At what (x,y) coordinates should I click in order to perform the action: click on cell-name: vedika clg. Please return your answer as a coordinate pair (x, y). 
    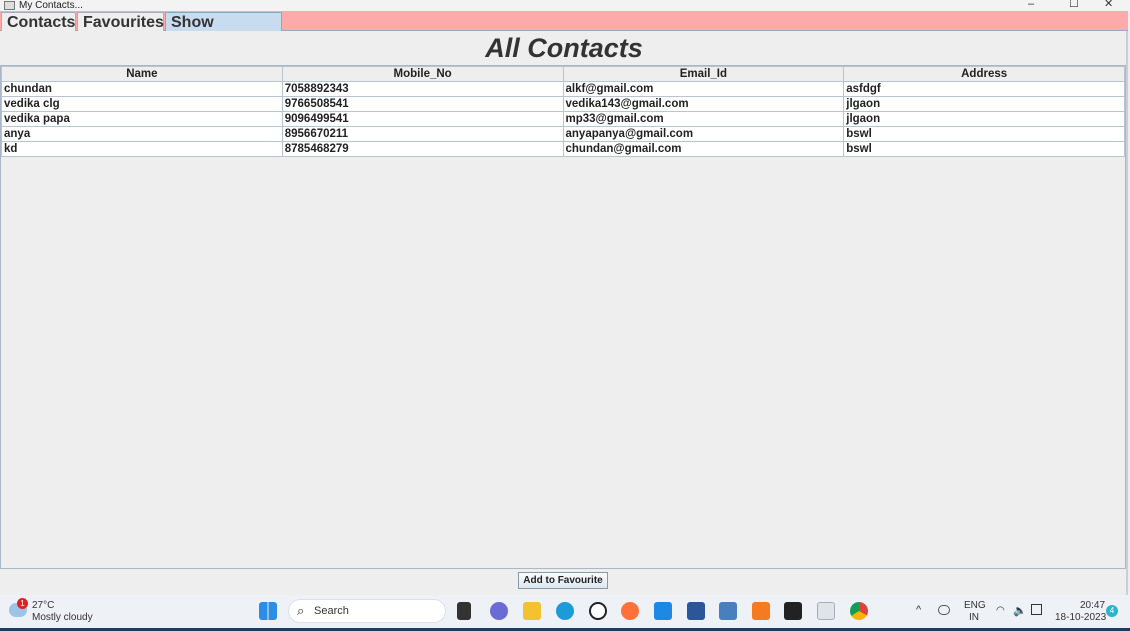
    Looking at the image, I should click on (142, 104).